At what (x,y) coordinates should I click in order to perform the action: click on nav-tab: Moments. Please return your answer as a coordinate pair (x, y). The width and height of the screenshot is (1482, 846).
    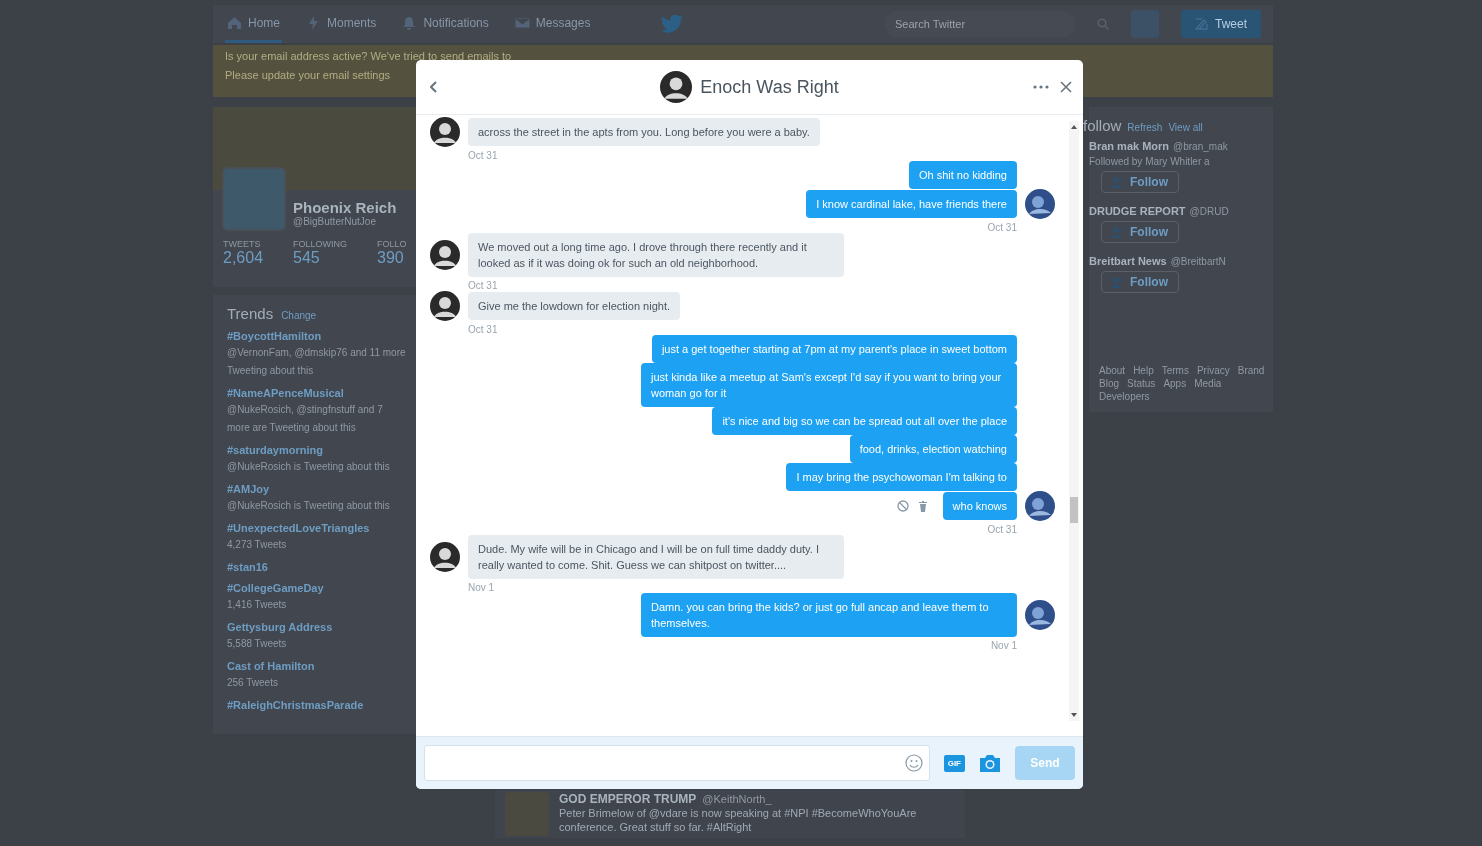
    Looking at the image, I should click on (341, 24).